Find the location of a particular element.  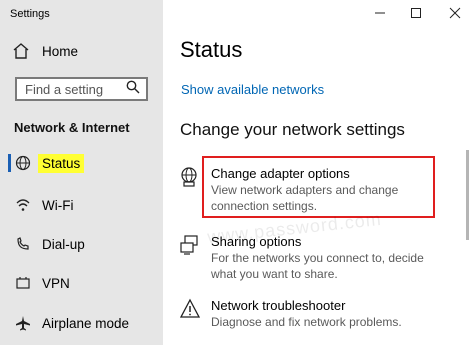

show-available-networks-link: Show available networks is located at coordinates (252, 89).